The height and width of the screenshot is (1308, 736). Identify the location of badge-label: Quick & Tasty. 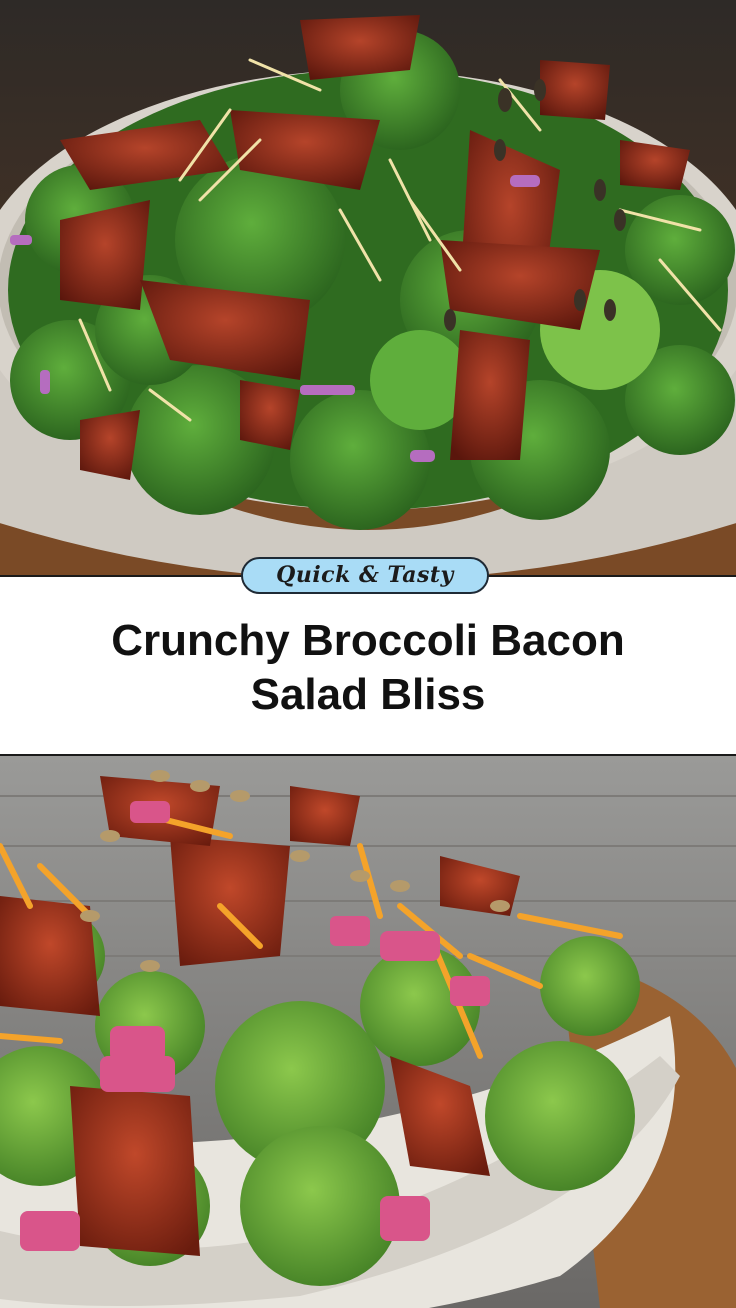
(365, 575).